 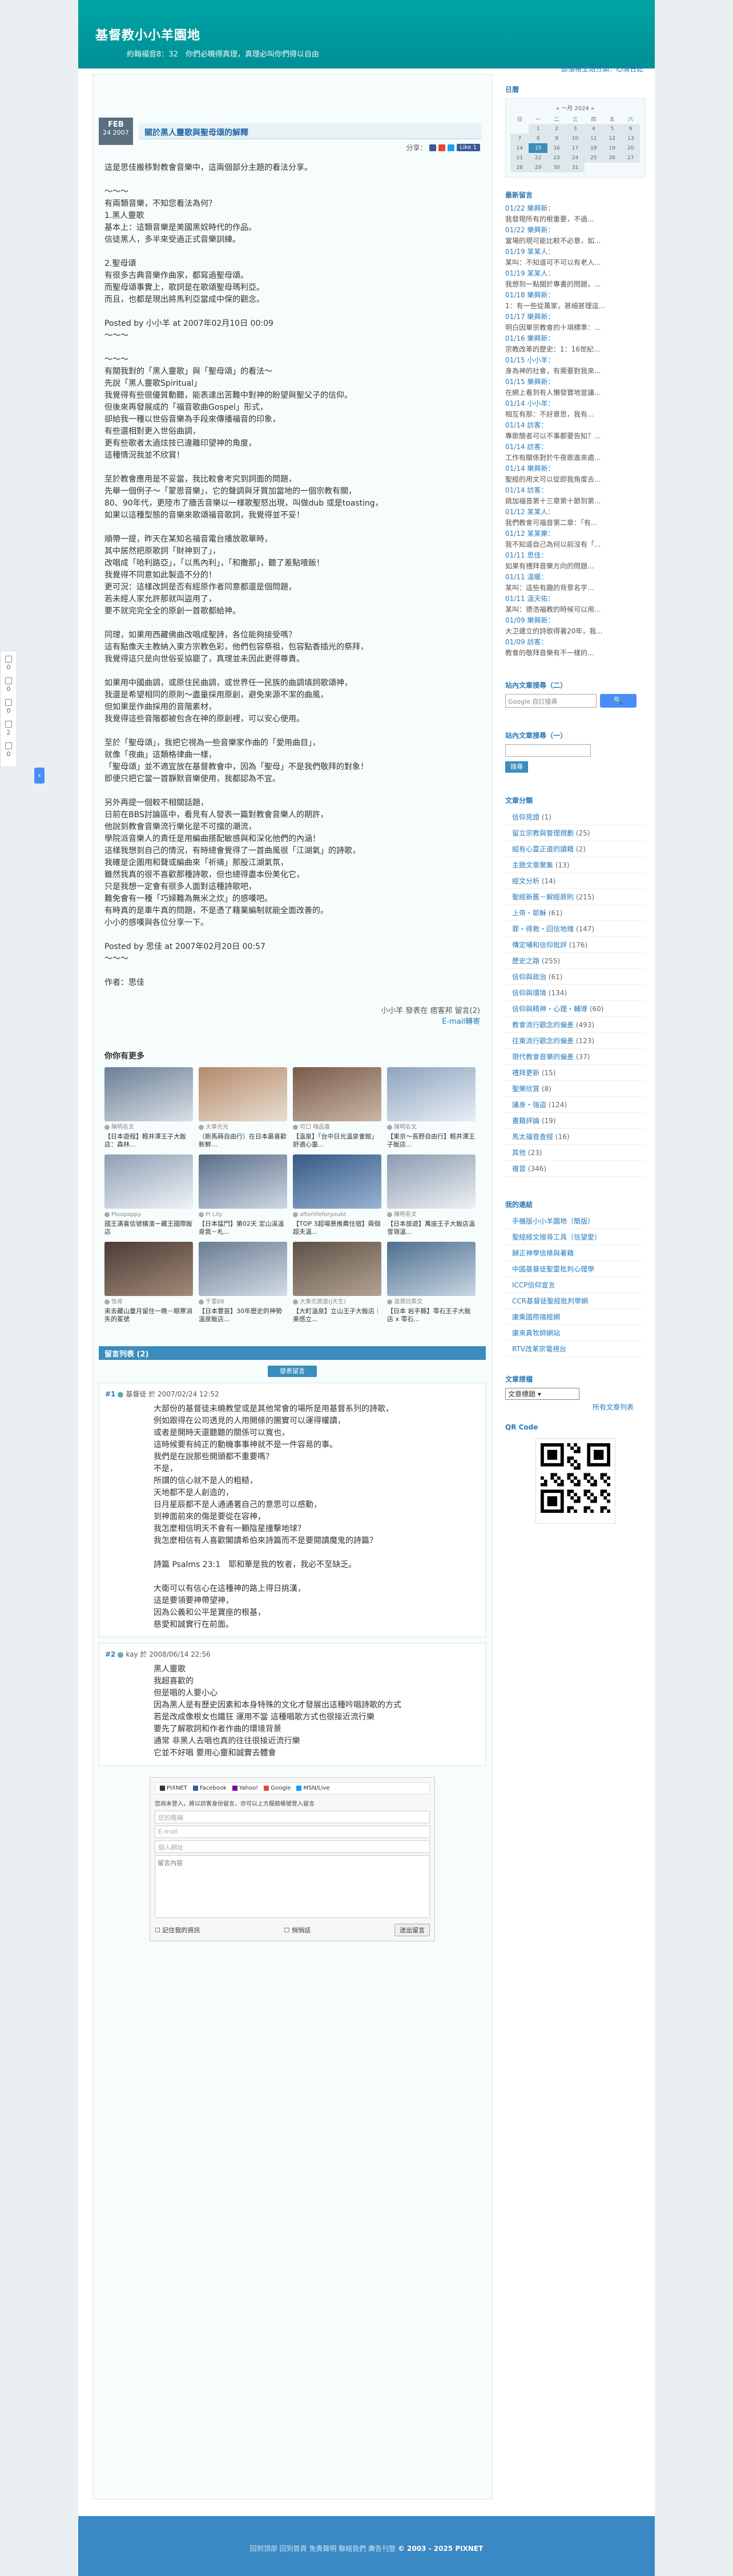 What do you see at coordinates (209, 1788) in the screenshot?
I see `login-service-facebook: Facebook` at bounding box center [209, 1788].